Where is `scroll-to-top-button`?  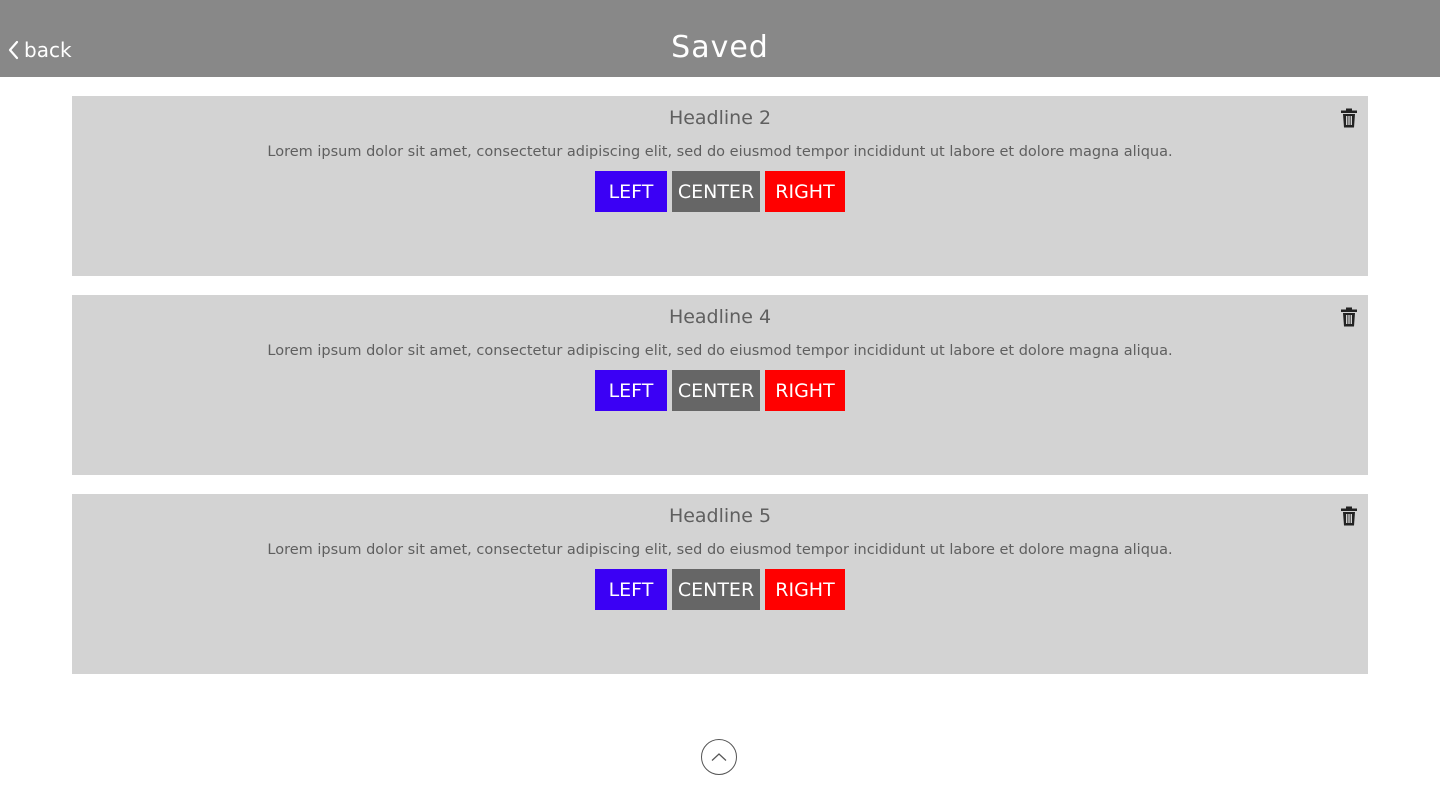 scroll-to-top-button is located at coordinates (719, 757).